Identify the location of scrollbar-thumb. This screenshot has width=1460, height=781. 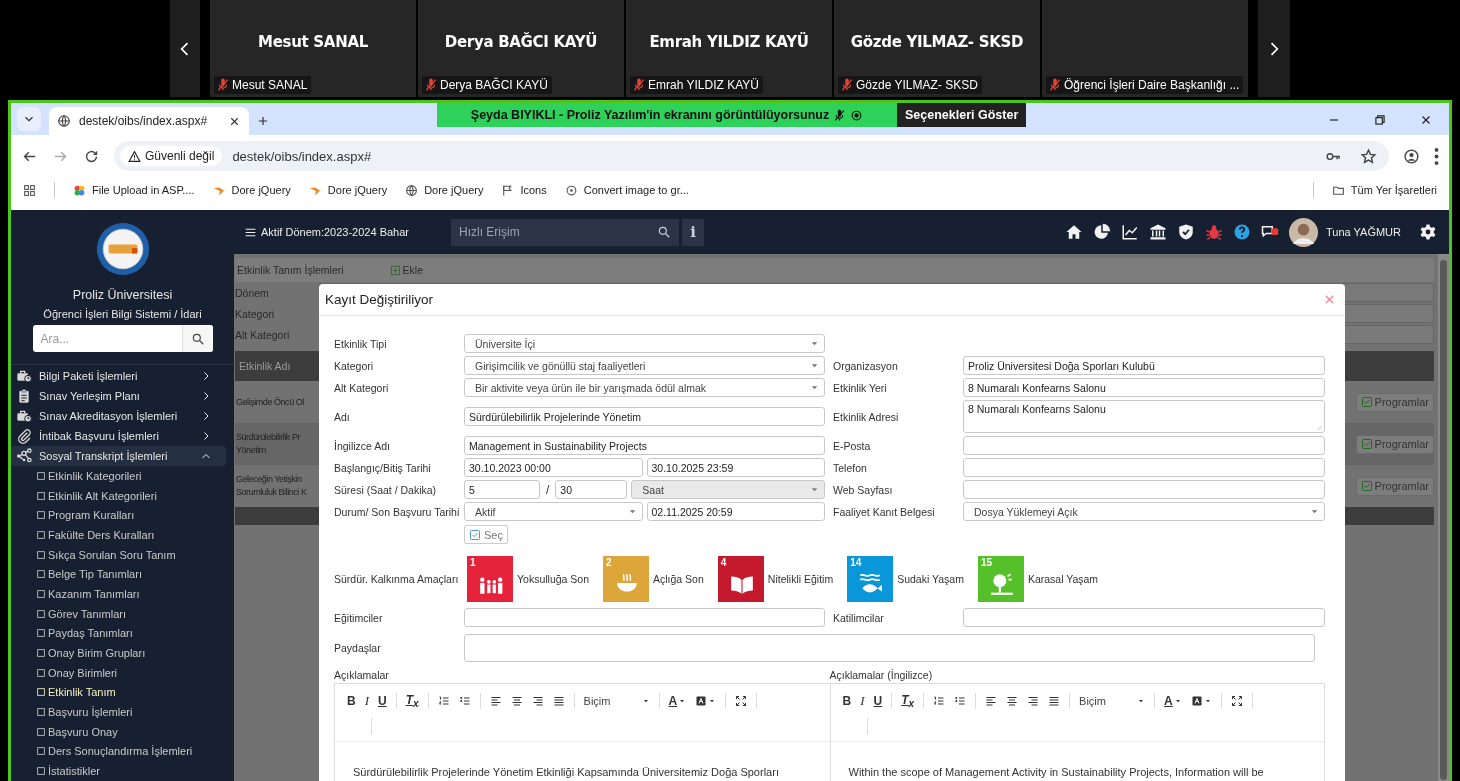
(1443, 520).